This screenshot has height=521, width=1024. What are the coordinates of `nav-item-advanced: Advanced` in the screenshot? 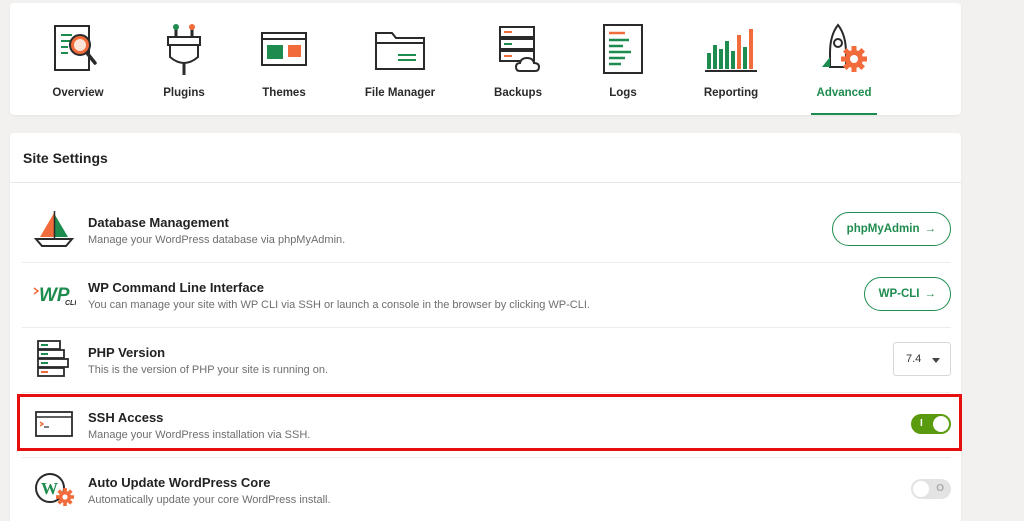 It's located at (844, 59).